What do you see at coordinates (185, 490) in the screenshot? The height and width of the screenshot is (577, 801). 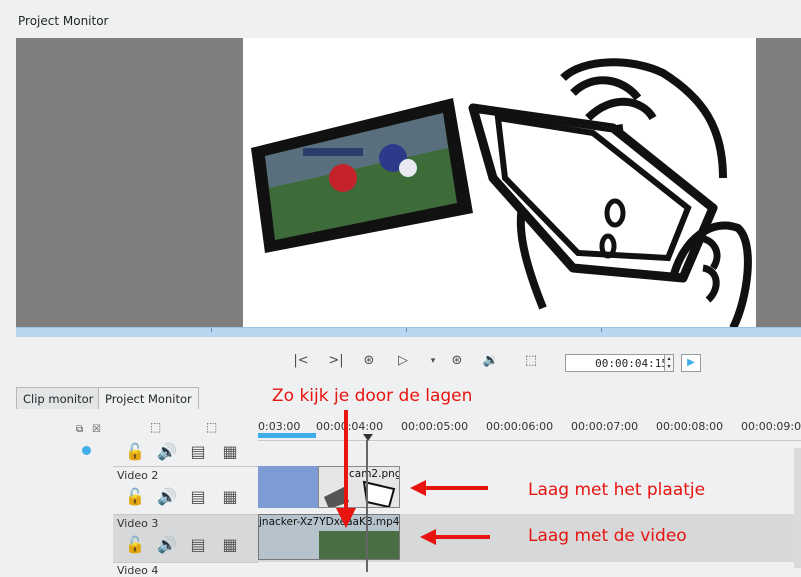 I see `track-header-video-2: Video 2 🔓 🔊 ▤ ▦` at bounding box center [185, 490].